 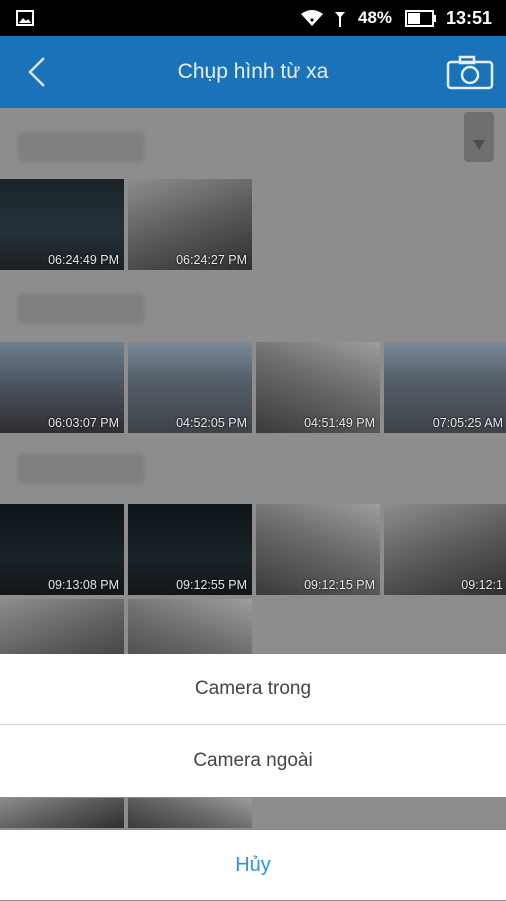 What do you see at coordinates (420, 18) in the screenshot?
I see `battery-icon` at bounding box center [420, 18].